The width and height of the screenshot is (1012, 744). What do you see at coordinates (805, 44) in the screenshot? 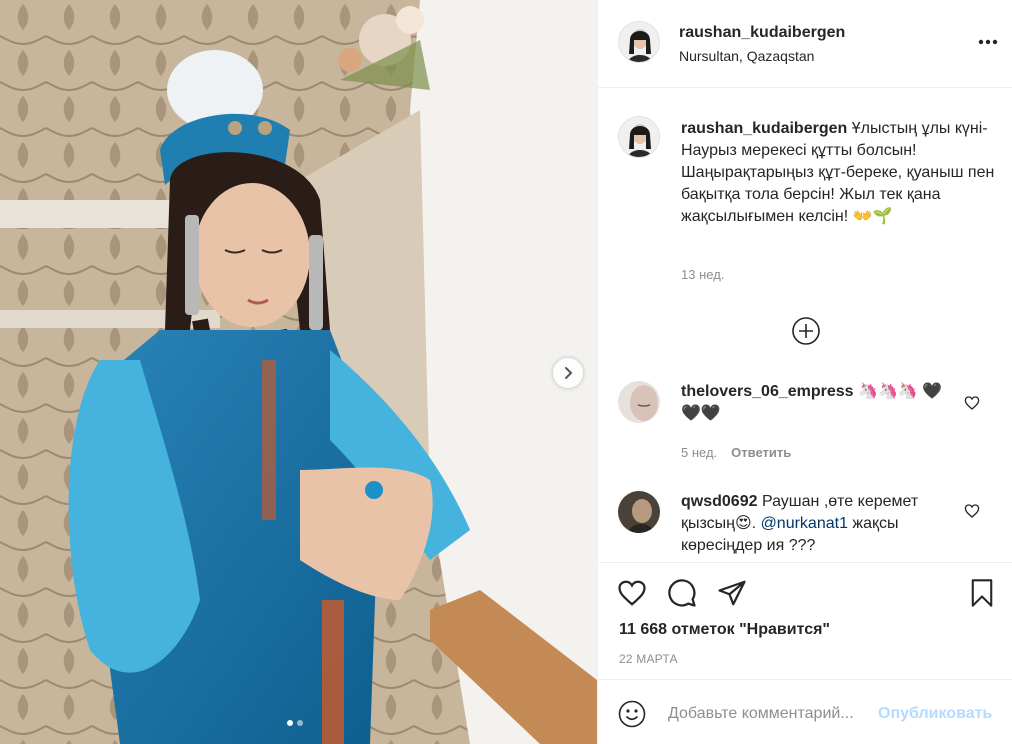
I see `post-header: raushan_kudaibergen Nursultan, Qazaqstan` at bounding box center [805, 44].